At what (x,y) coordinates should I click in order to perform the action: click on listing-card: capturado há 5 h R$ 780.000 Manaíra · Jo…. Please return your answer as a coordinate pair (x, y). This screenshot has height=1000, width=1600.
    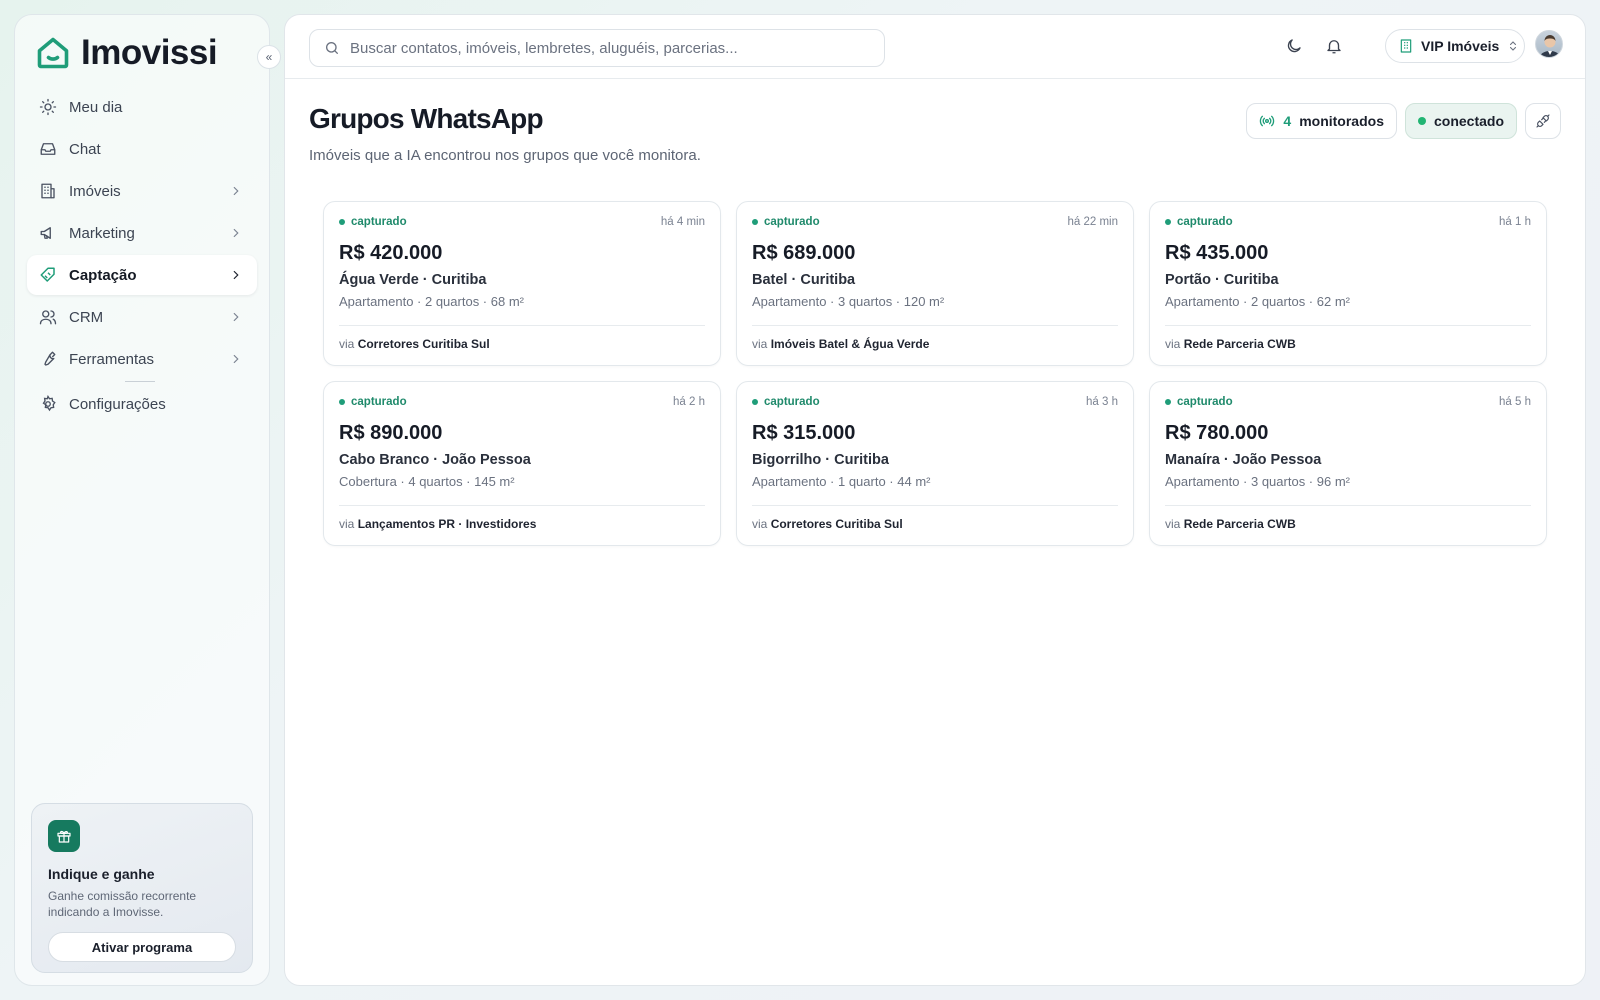
    Looking at the image, I should click on (1348, 463).